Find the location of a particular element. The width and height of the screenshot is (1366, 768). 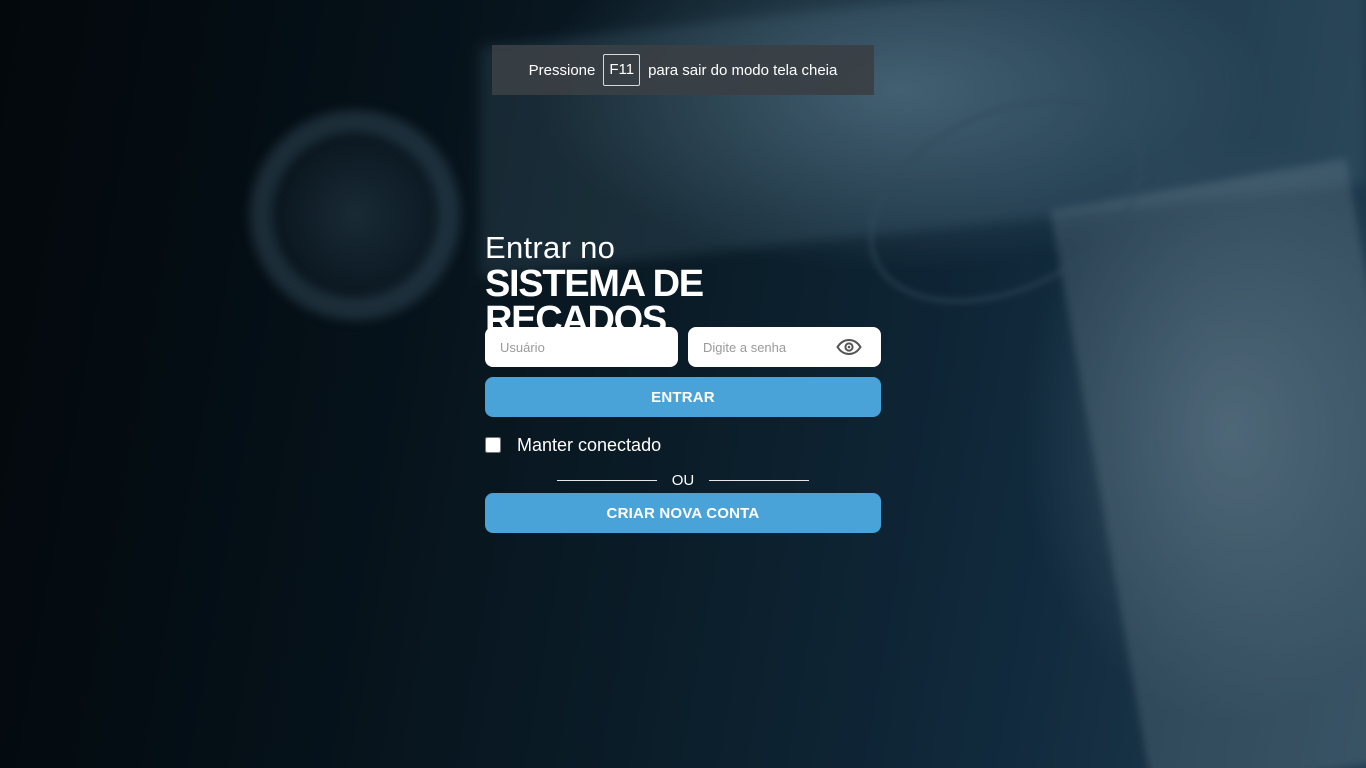

eye-icon is located at coordinates (849, 347).